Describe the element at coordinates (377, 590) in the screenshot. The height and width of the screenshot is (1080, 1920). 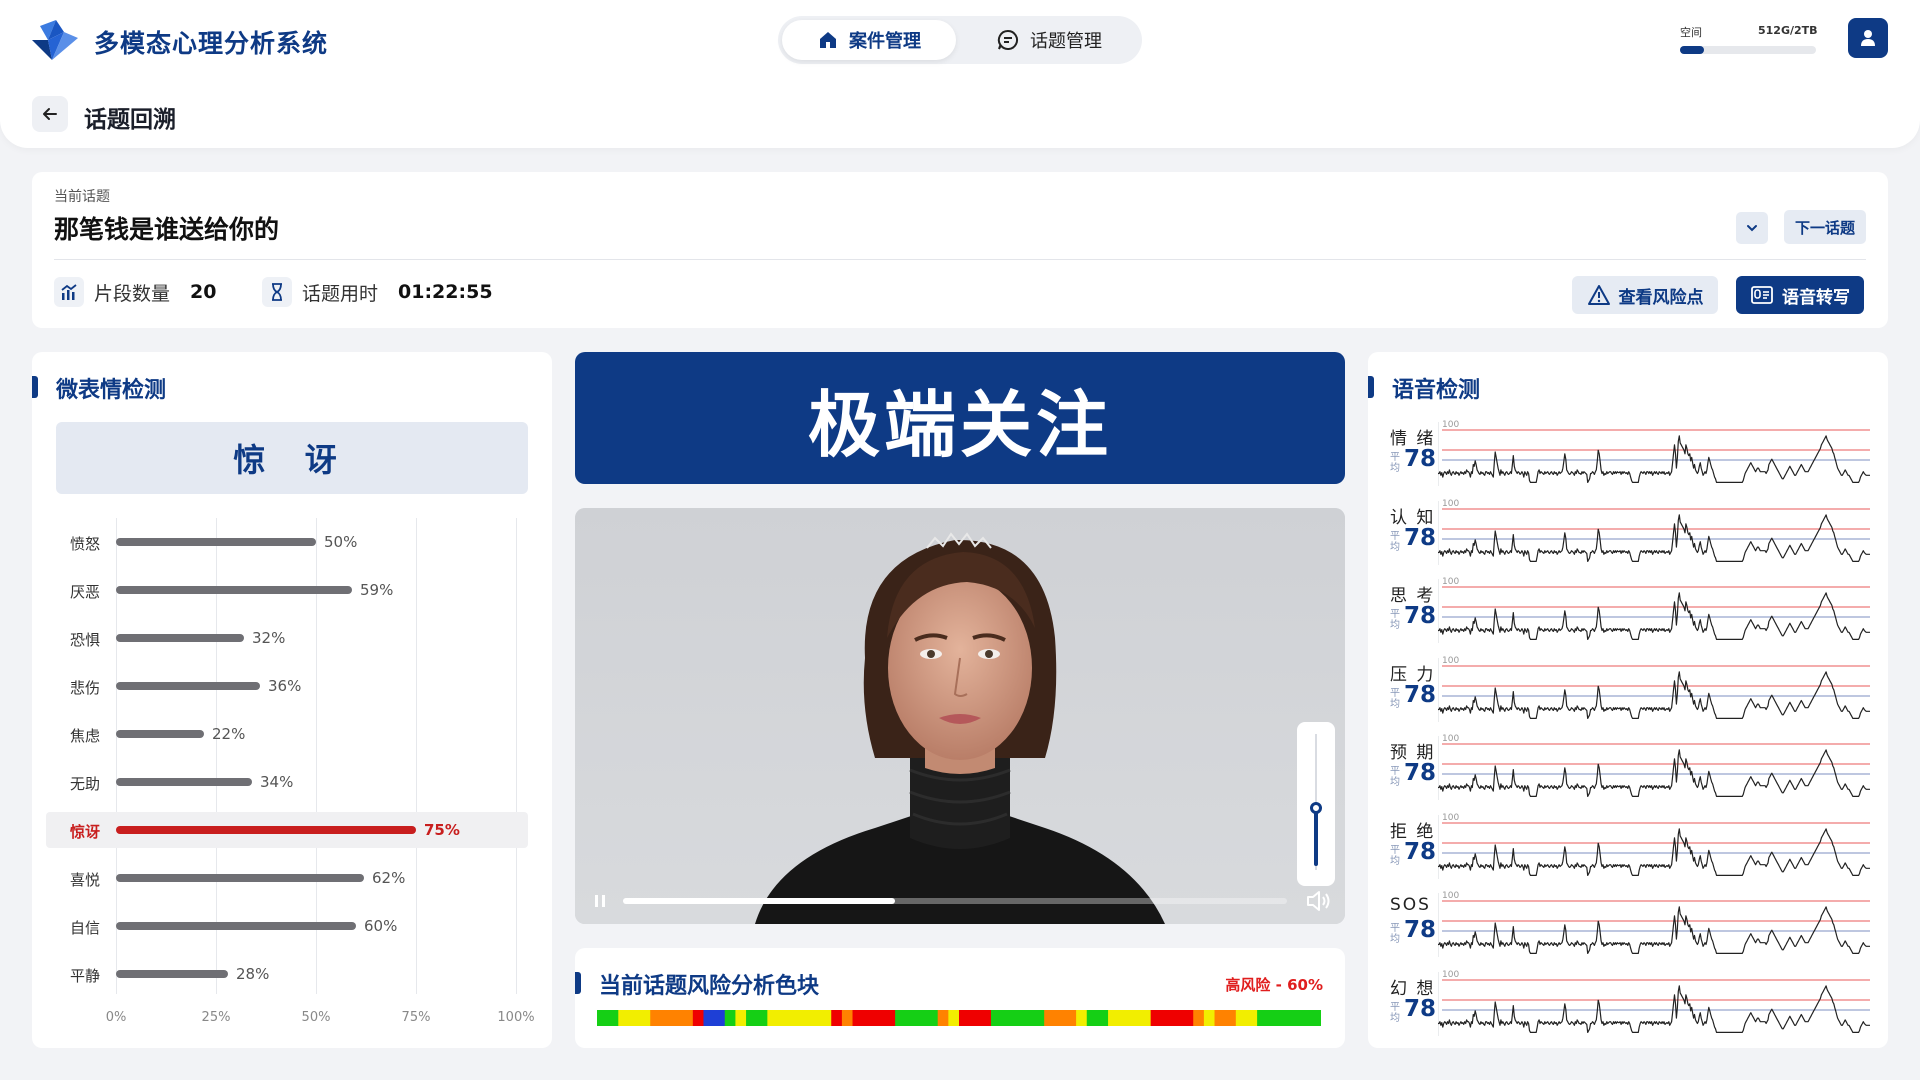
I see `expression-percent: 59%` at that location.